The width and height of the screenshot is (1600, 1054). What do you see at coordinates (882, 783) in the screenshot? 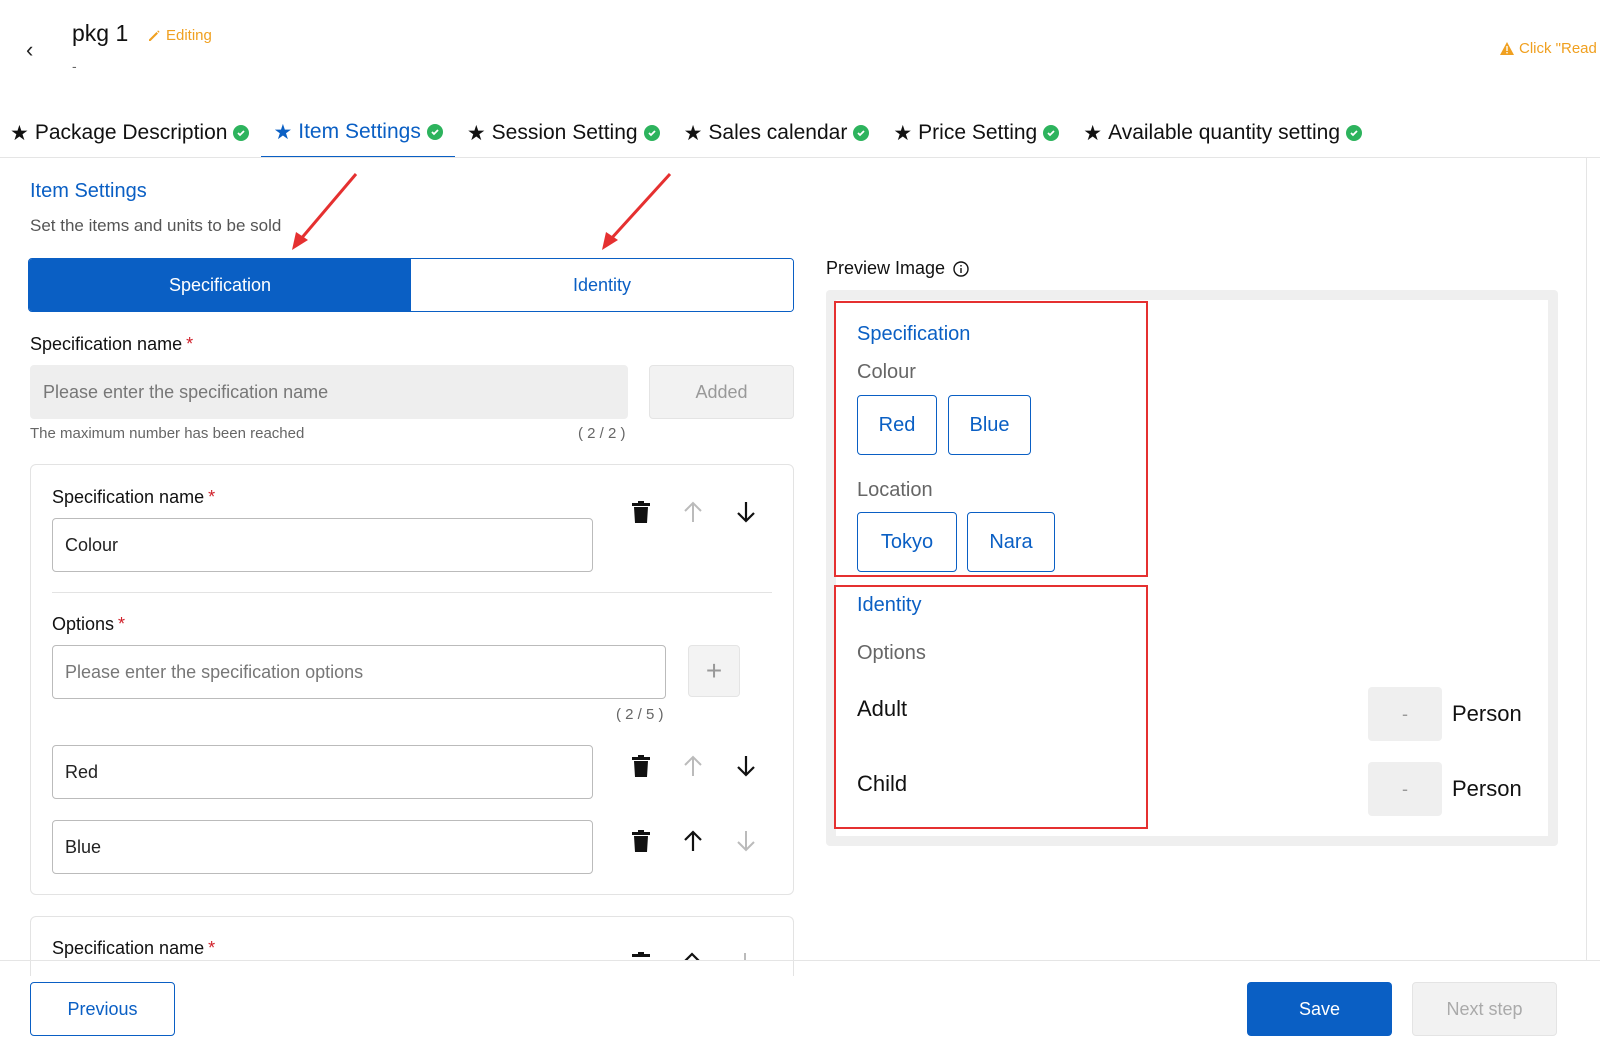
I see `preview-identity-child: Child` at bounding box center [882, 783].